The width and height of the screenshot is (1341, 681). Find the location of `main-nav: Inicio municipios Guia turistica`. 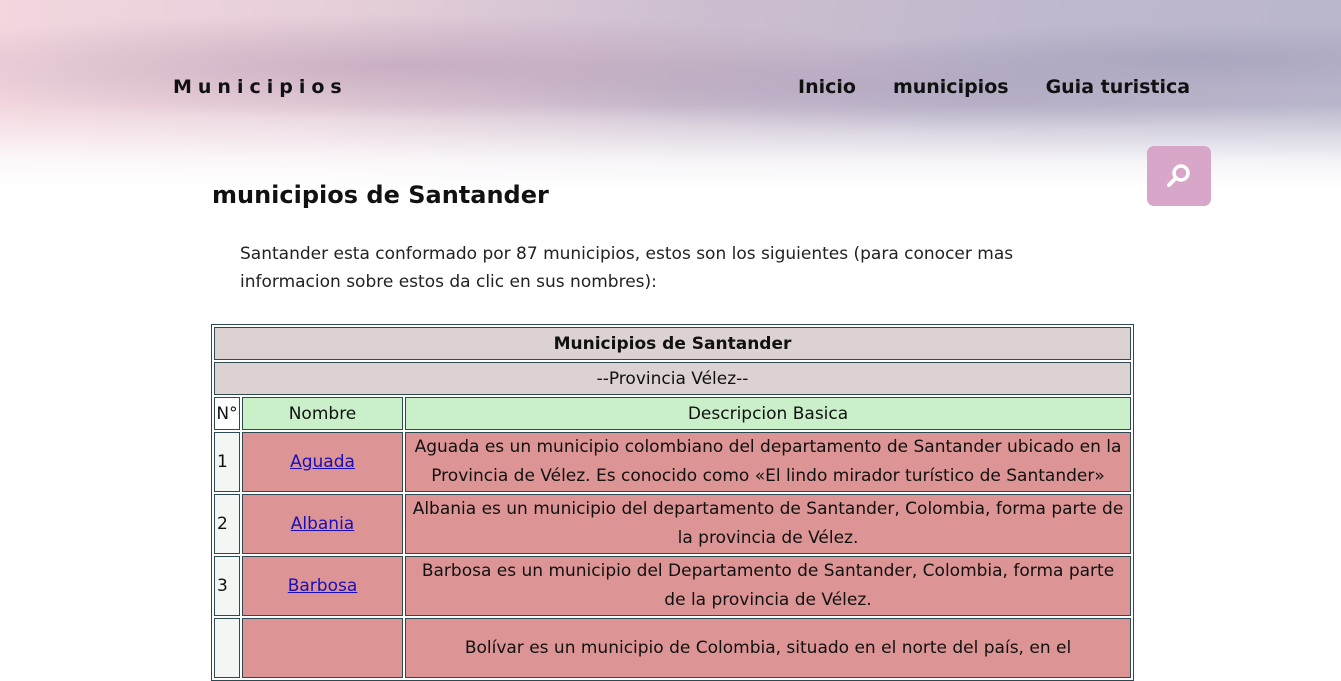

main-nav: Inicio municipios Guia turistica is located at coordinates (994, 87).